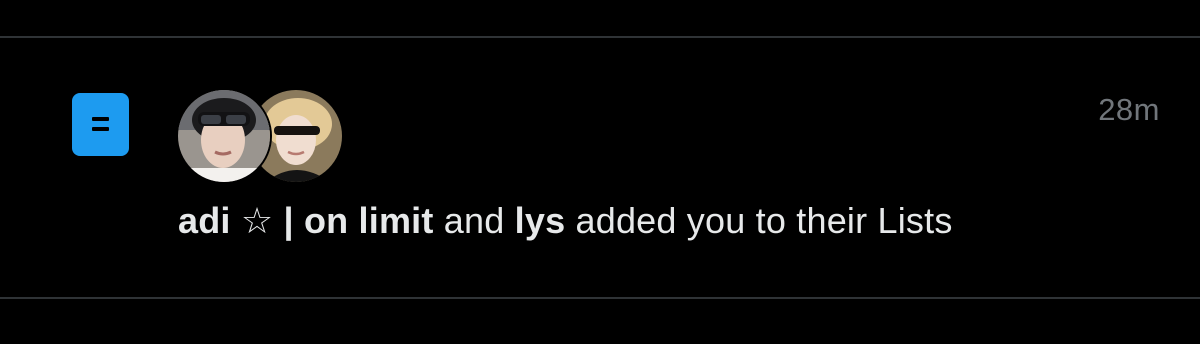 This screenshot has height=344, width=1200. I want to click on timestamp: 28m, so click(1129, 109).